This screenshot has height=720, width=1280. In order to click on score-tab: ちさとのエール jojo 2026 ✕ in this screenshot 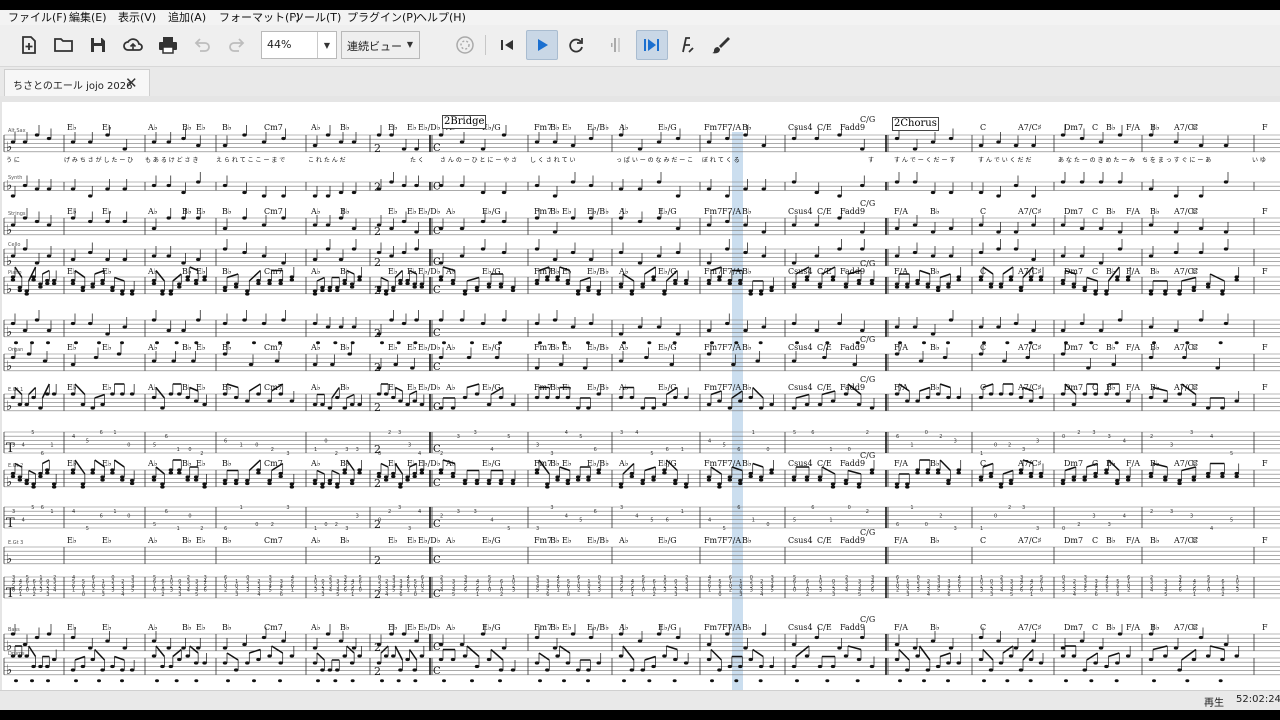, I will do `click(77, 82)`.